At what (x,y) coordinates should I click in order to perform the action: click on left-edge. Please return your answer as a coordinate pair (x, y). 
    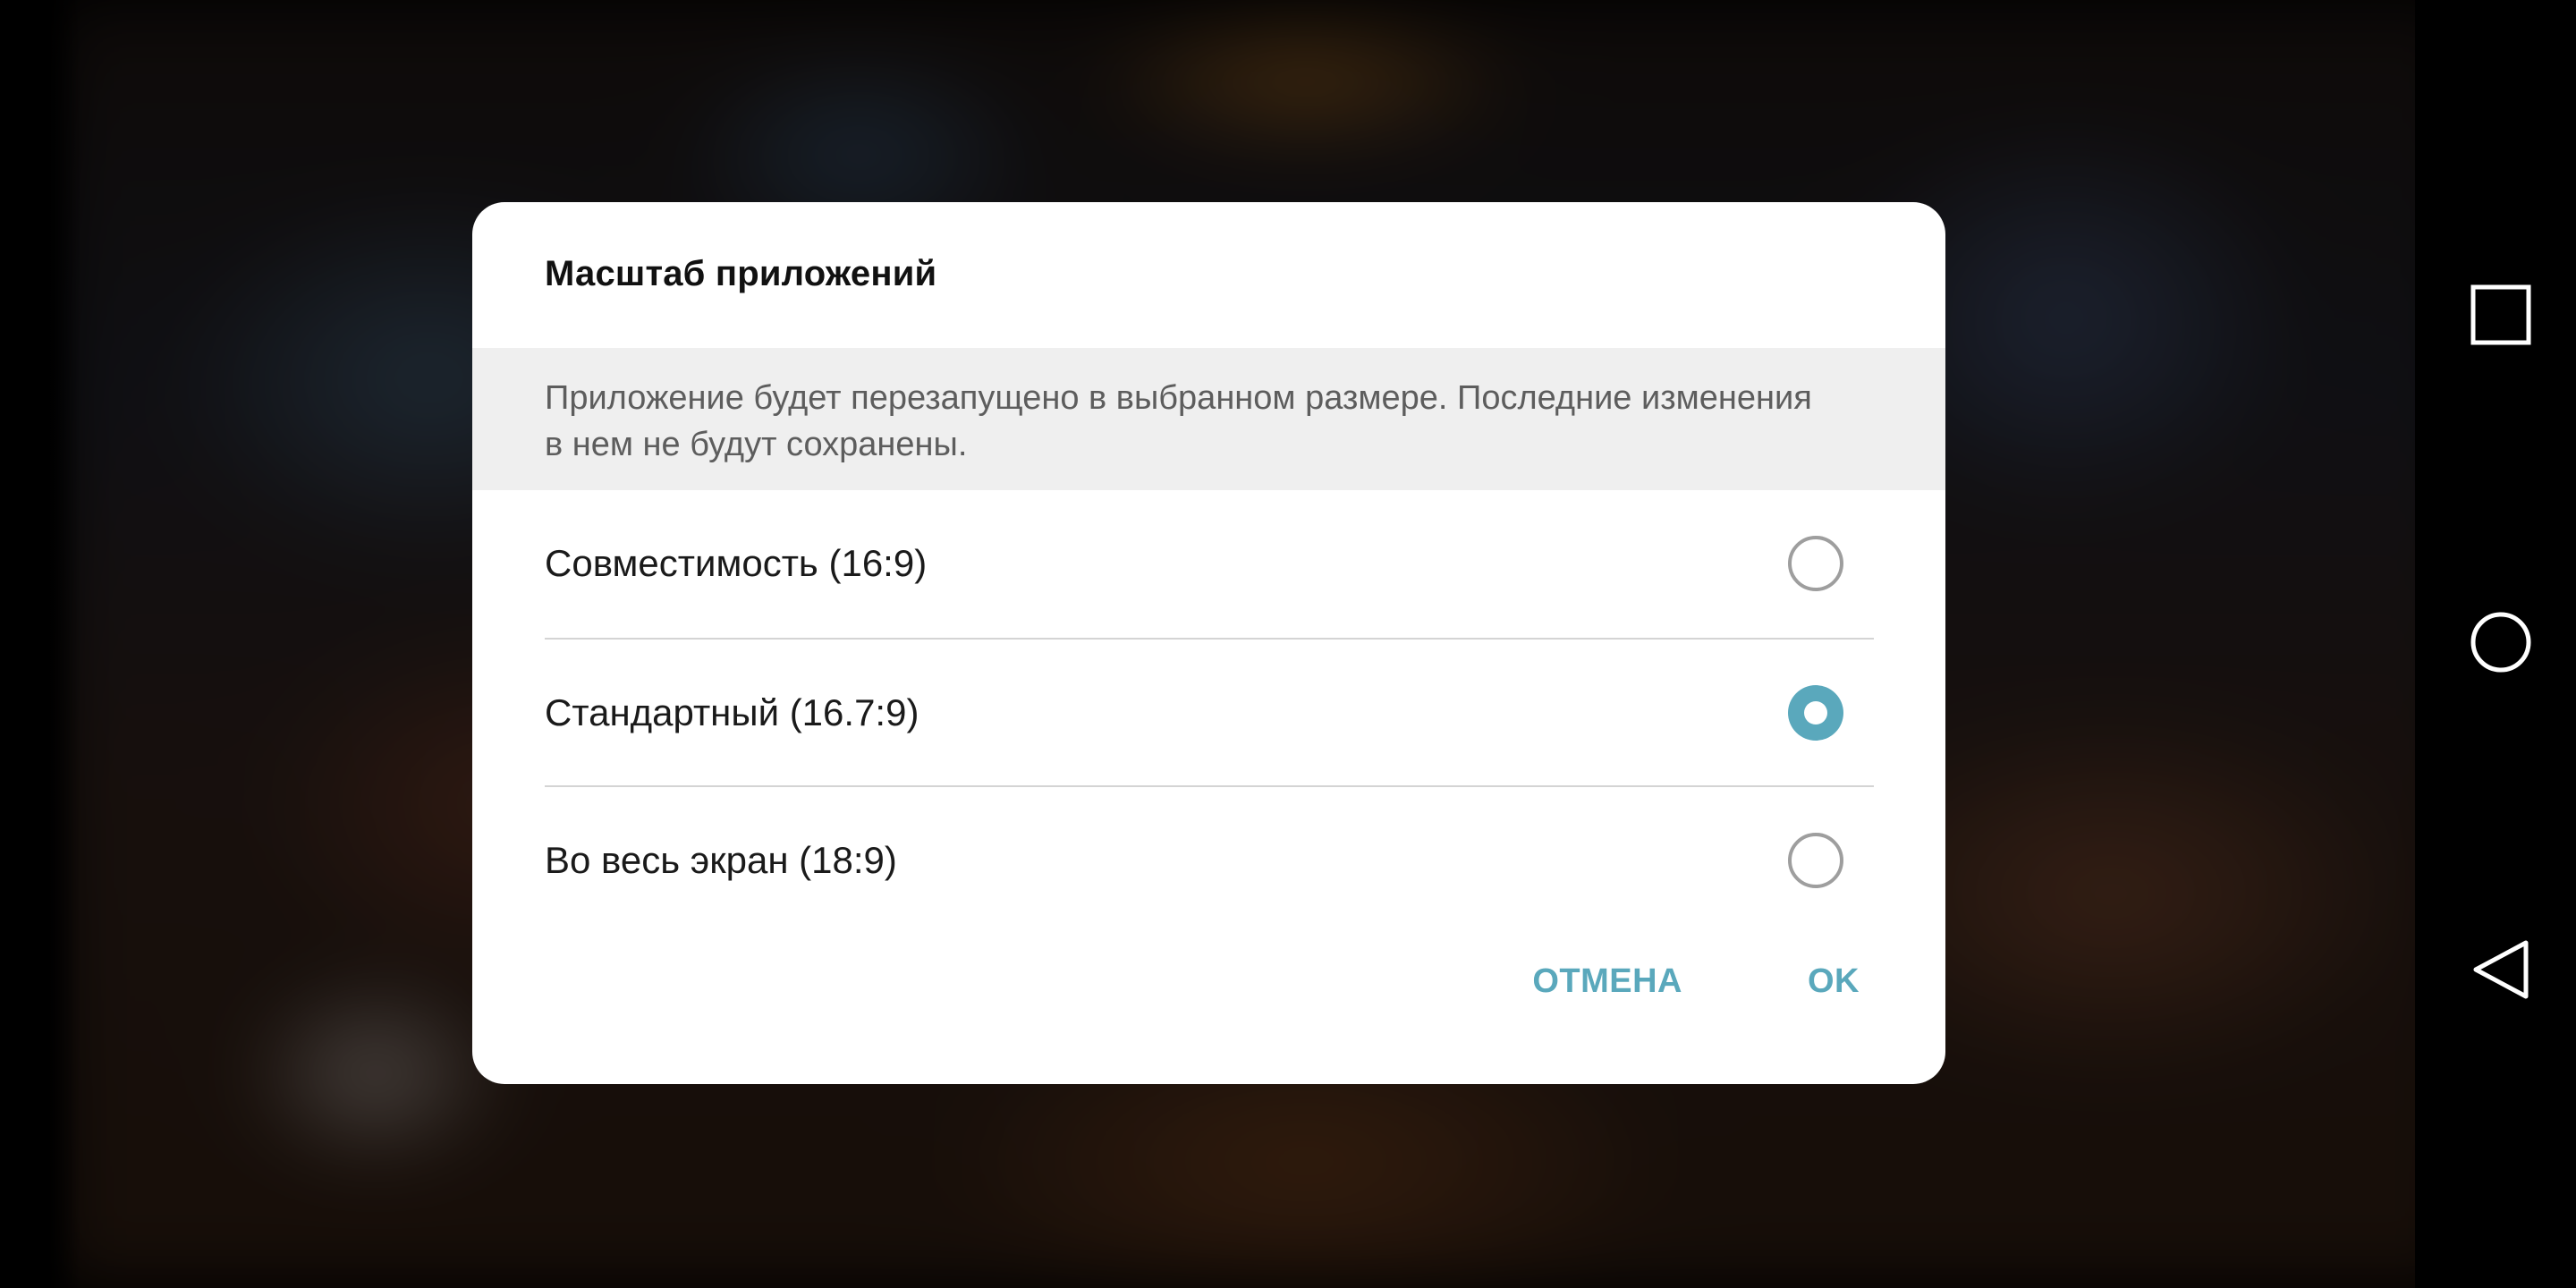
    Looking at the image, I should click on (40, 644).